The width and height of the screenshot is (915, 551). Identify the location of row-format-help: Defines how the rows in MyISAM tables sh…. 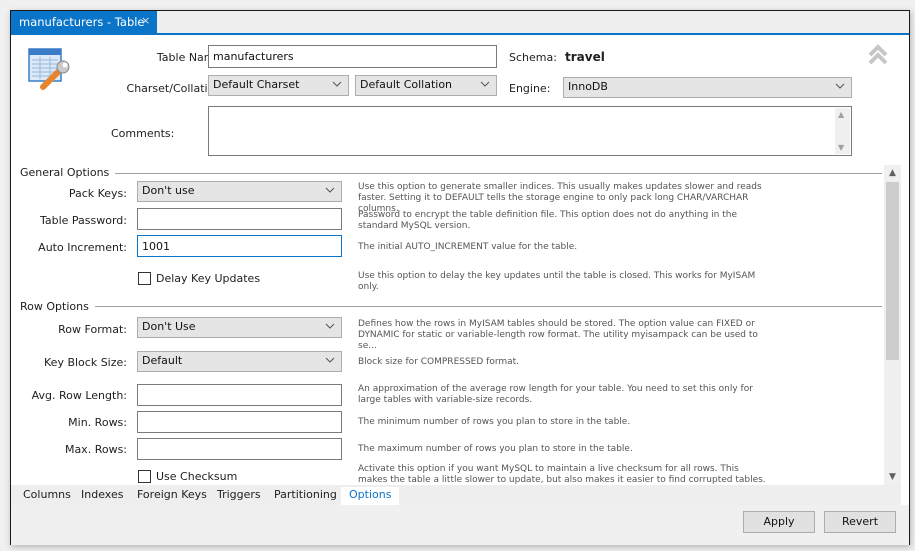
(558, 335).